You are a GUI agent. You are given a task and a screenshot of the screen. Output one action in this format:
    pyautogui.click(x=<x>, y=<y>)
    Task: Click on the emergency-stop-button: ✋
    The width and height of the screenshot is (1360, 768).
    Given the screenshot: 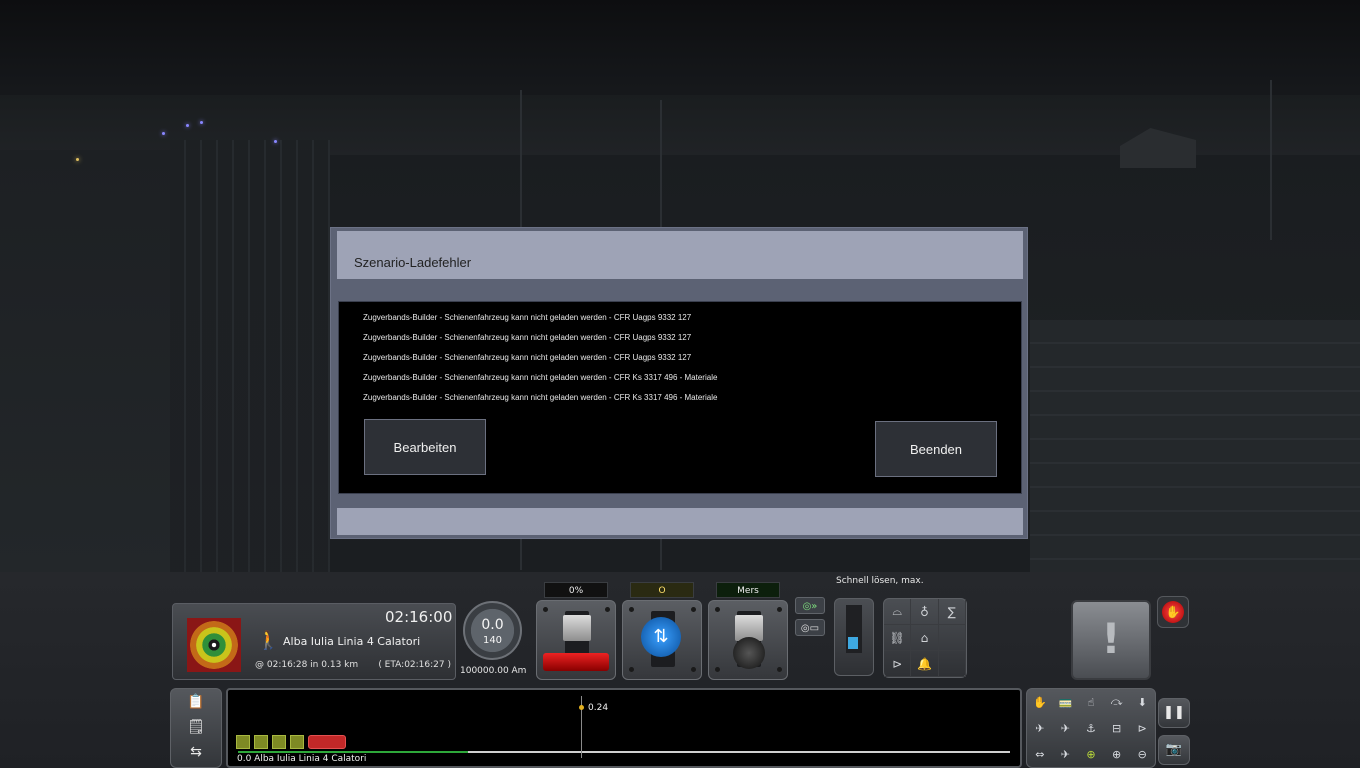 What is the action you would take?
    pyautogui.click(x=1173, y=612)
    